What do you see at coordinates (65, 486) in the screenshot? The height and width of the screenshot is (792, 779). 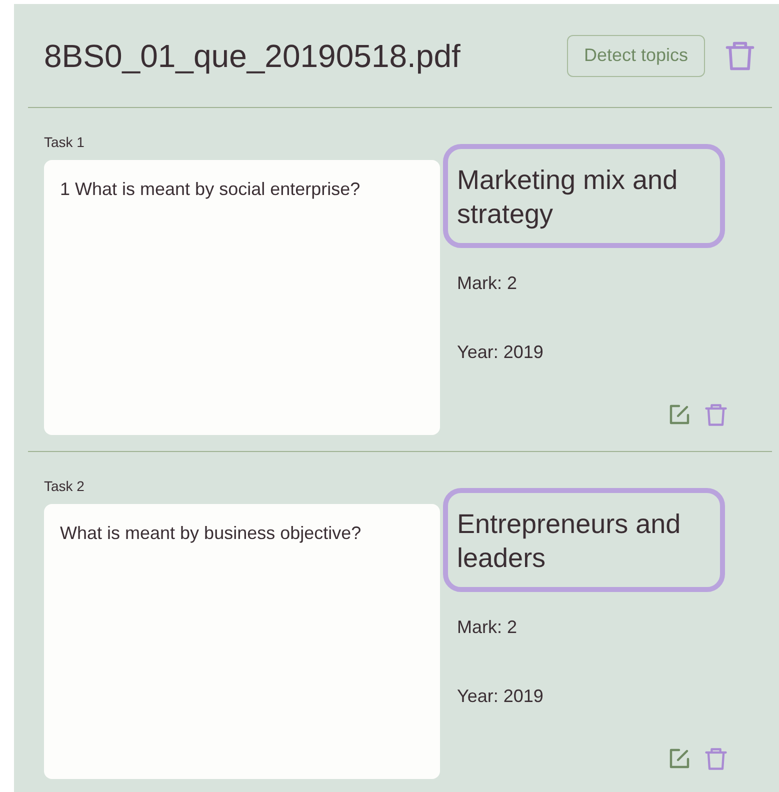 I see `task-label: Task 2` at bounding box center [65, 486].